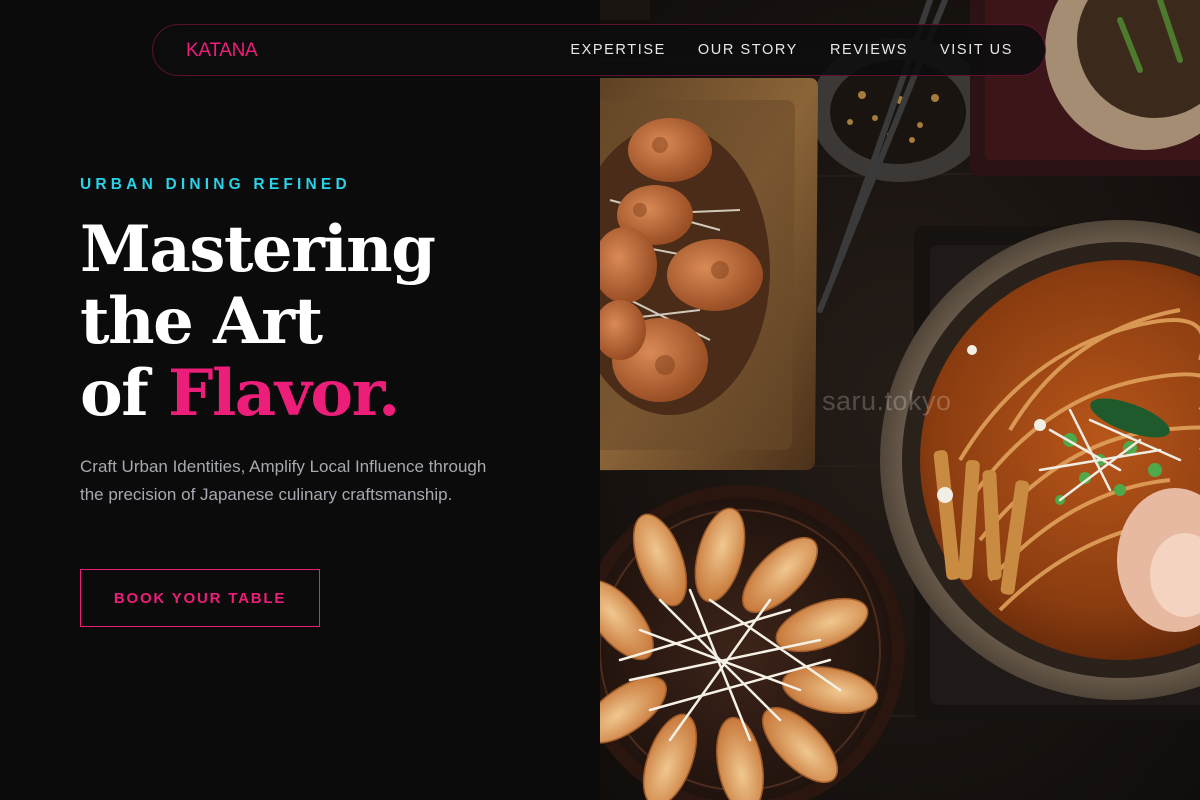 The width and height of the screenshot is (1200, 800). I want to click on headline-line-3: of Flavor., so click(257, 394).